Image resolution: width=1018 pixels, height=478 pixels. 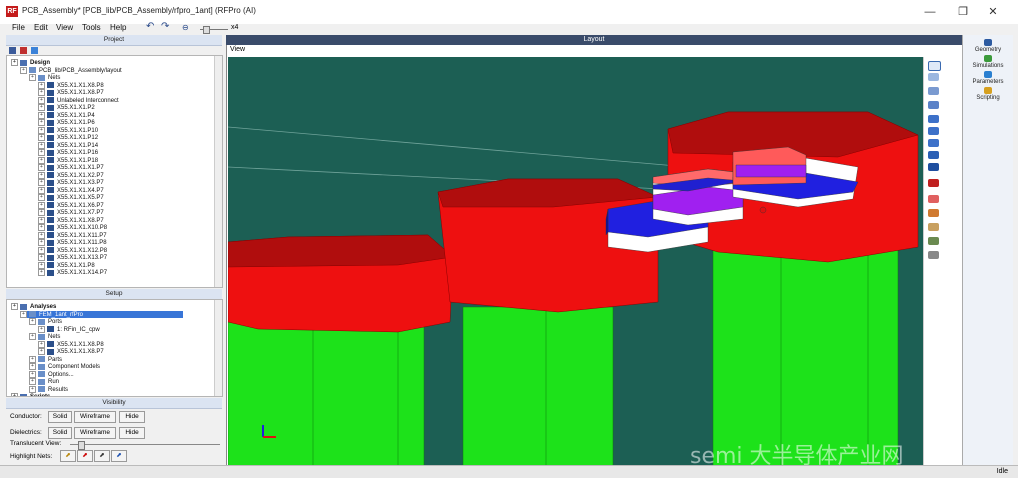 I want to click on setup-tree-item: + FEM_1ant_rfPro, so click(x=102, y=314).